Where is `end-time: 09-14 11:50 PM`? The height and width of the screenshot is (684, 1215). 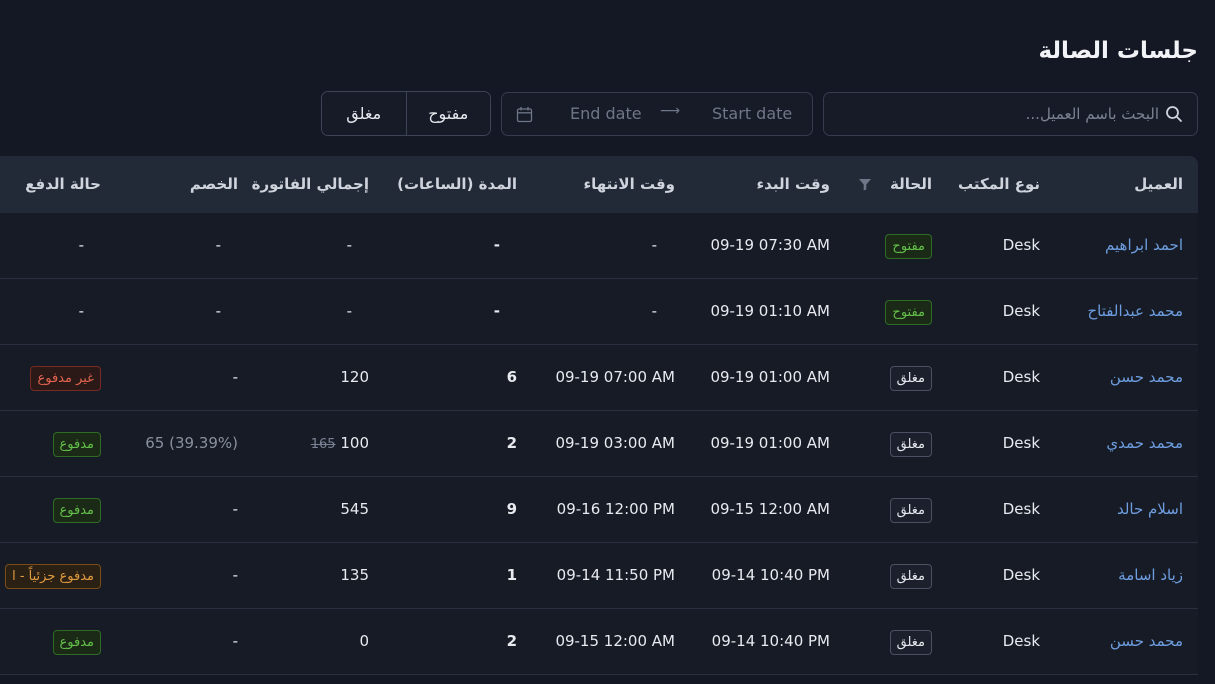
end-time: 09-14 11:50 PM is located at coordinates (615, 575).